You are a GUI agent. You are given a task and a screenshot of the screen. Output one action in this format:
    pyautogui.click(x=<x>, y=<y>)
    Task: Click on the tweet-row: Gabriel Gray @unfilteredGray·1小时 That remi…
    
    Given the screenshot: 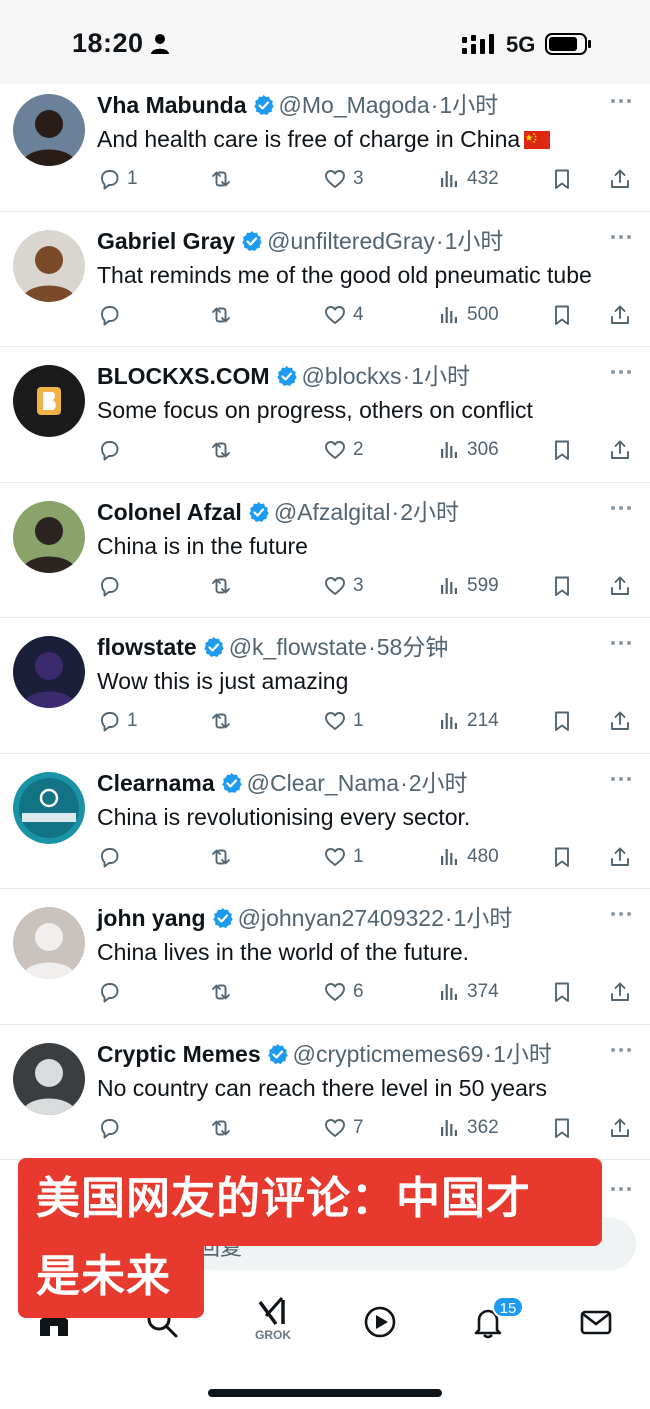 What is the action you would take?
    pyautogui.click(x=325, y=279)
    